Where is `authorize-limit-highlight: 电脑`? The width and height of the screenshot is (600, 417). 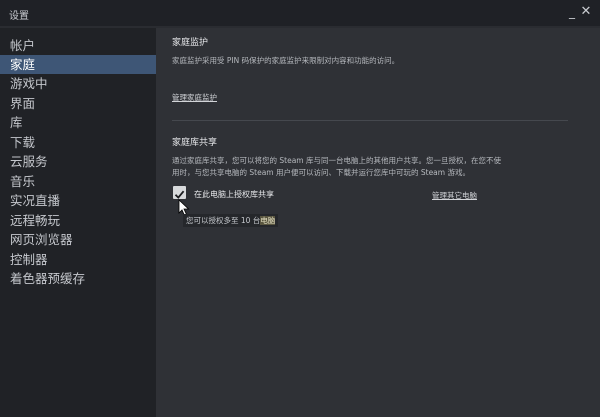
authorize-limit-highlight: 电脑 is located at coordinates (268, 220).